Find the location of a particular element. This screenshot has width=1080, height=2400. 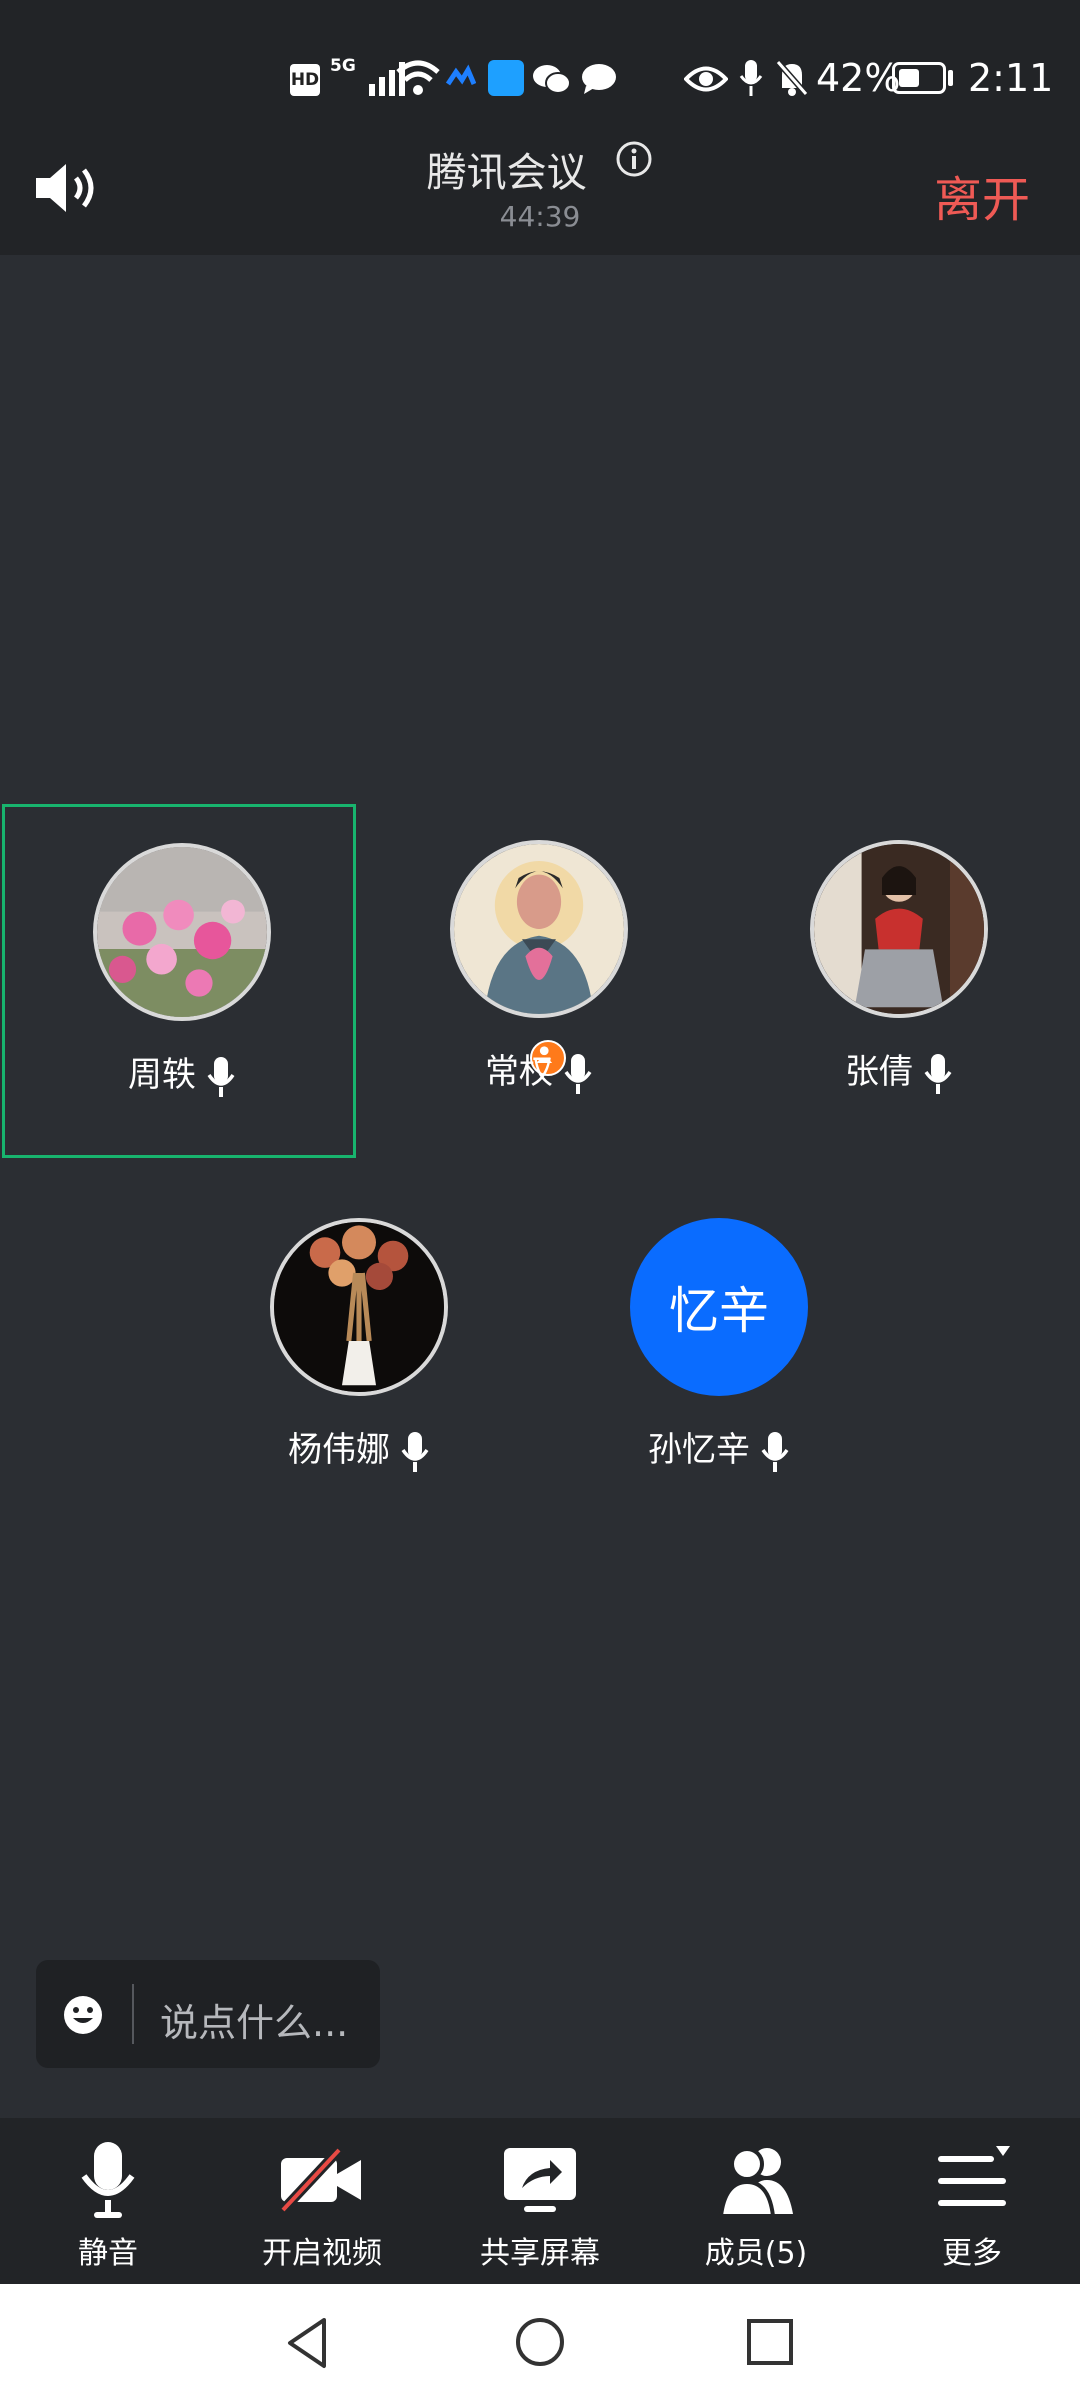

more-menu-icon is located at coordinates (974, 2176).